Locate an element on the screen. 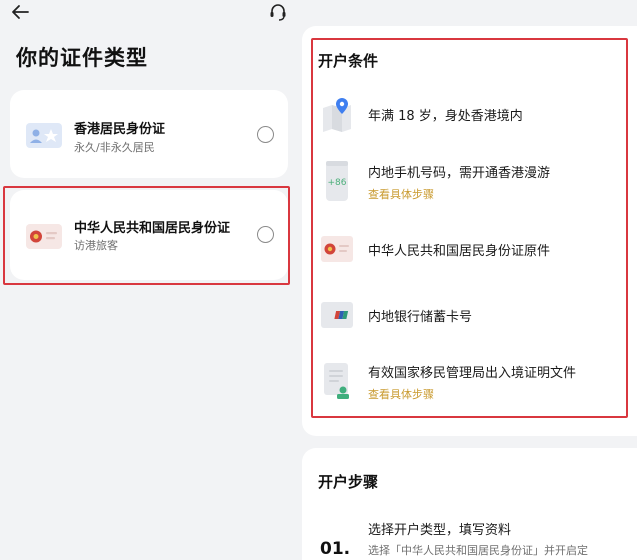  phone-plus86-icon: +86 is located at coordinates (337, 181).